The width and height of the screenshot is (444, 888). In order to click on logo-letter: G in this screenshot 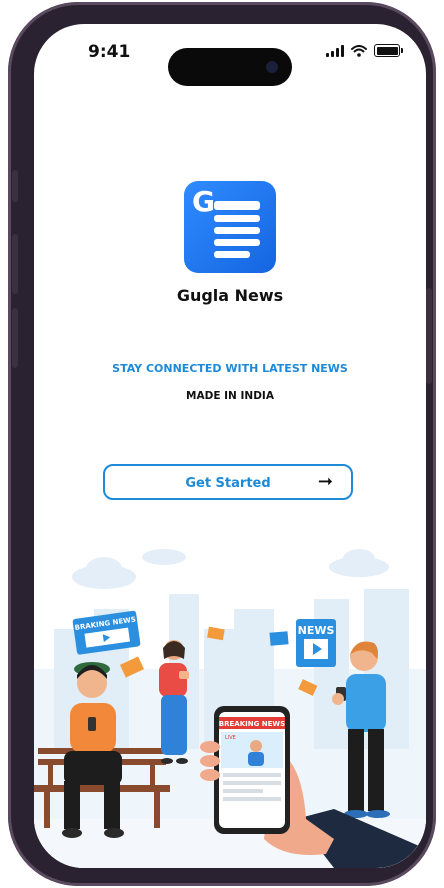, I will do `click(203, 201)`.